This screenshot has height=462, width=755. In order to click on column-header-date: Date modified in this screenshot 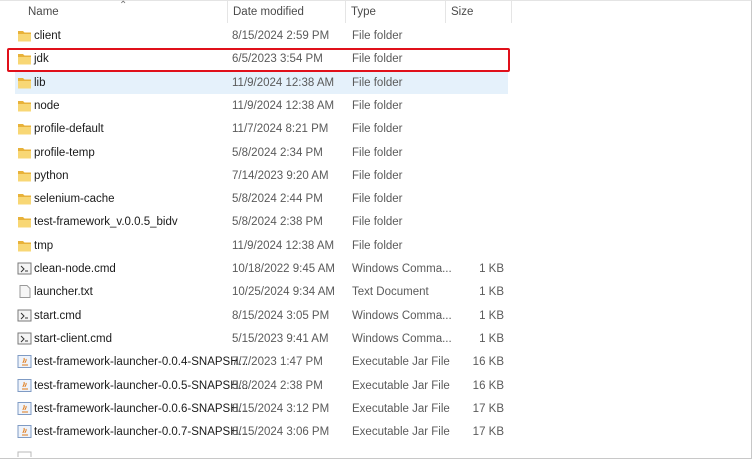, I will do `click(287, 12)`.